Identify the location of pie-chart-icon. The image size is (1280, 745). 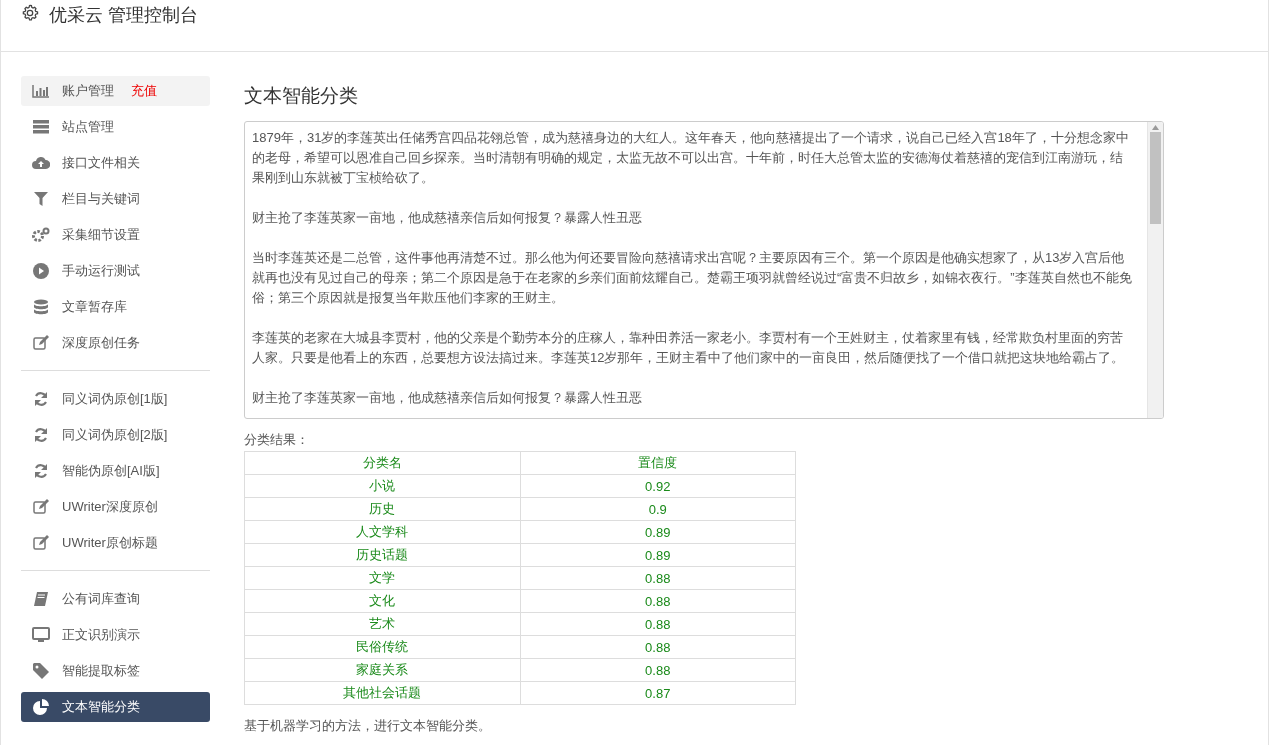
(41, 707).